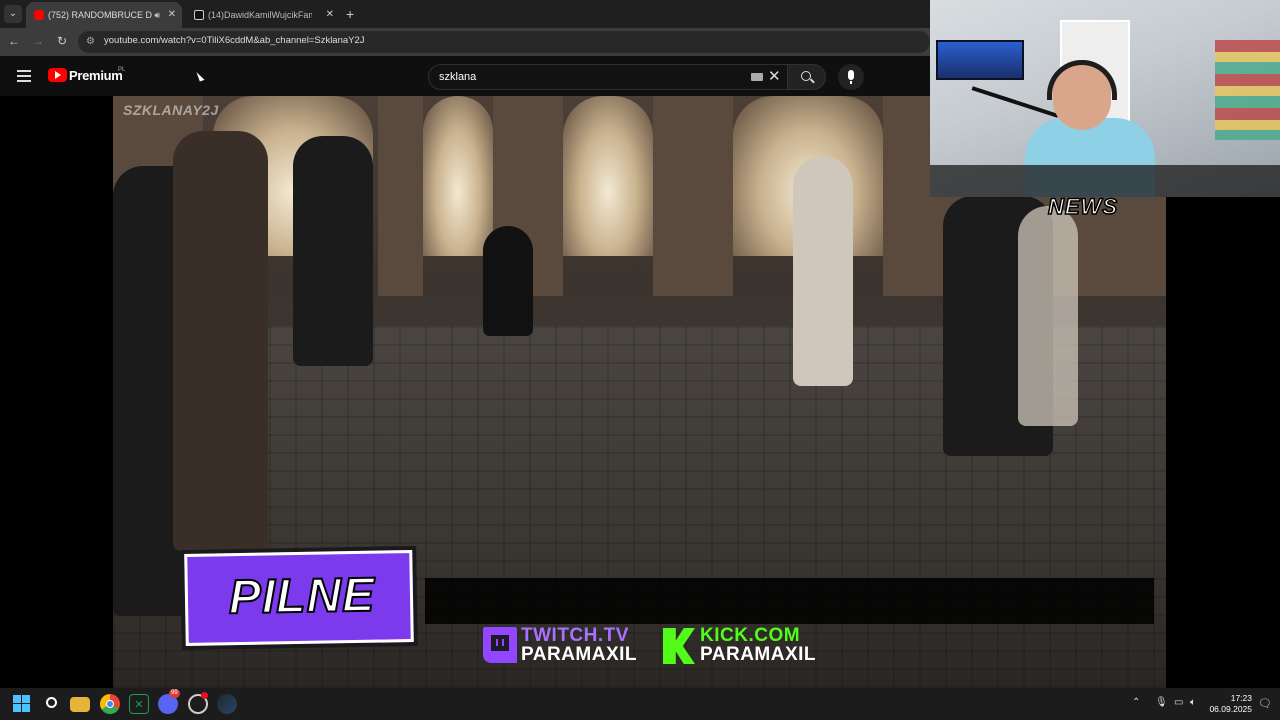 The height and width of the screenshot is (720, 1280). I want to click on kick-channel: PARAMAXIL, so click(758, 654).